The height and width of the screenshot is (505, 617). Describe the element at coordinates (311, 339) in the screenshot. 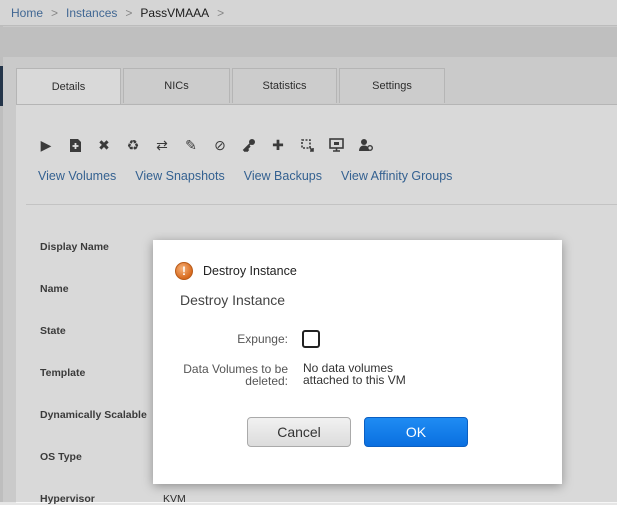

I see `expunge-checkbox` at that location.